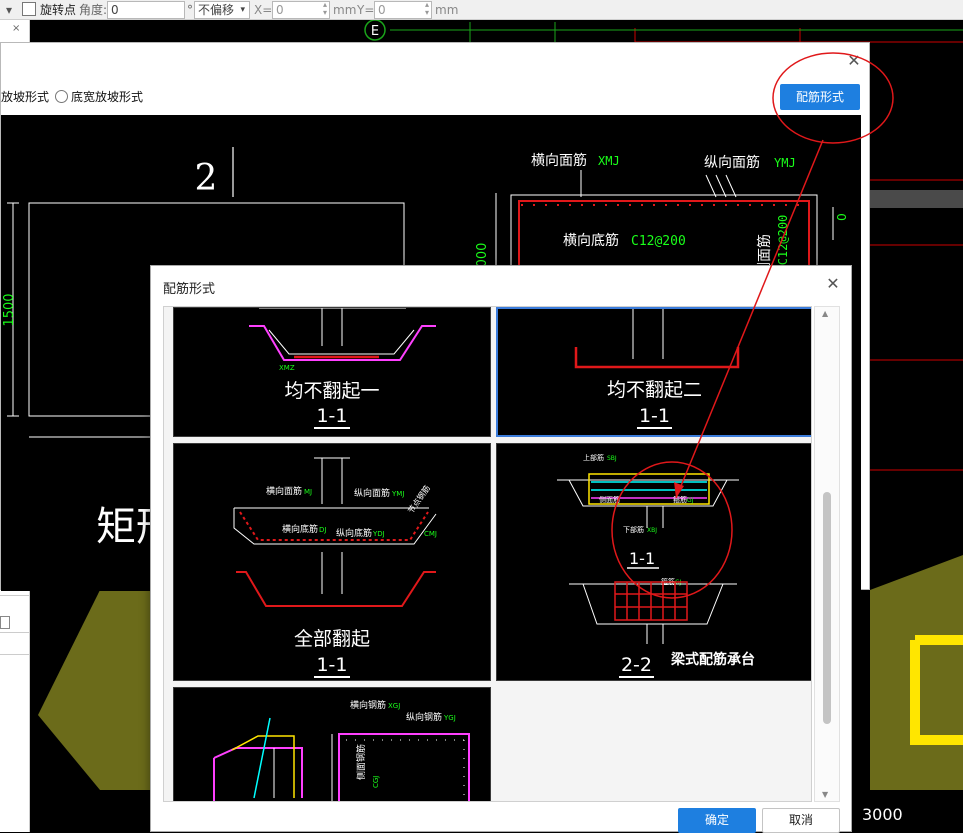 The width and height of the screenshot is (963, 833). Describe the element at coordinates (783, 240) in the screenshot. I see `side-code: C12@200` at that location.